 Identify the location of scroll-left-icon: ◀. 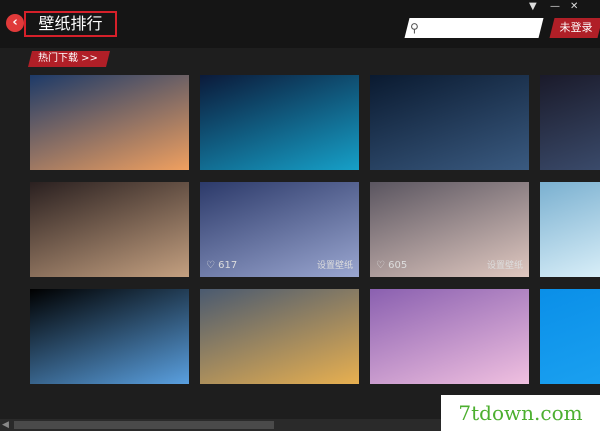
(5, 425).